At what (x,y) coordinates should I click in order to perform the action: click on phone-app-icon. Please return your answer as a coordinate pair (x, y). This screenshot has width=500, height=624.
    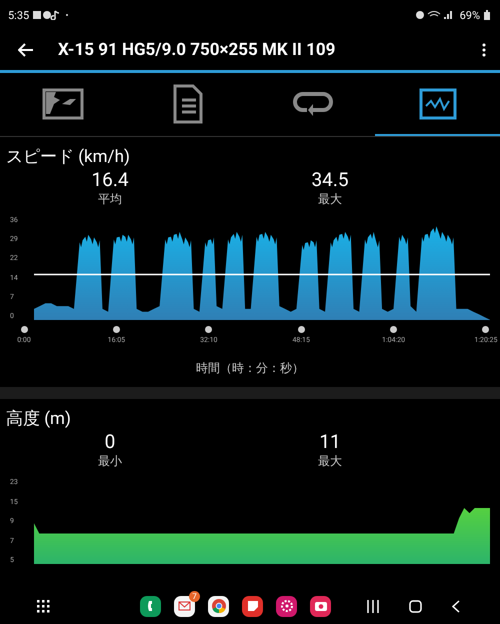
    Looking at the image, I should click on (150, 606).